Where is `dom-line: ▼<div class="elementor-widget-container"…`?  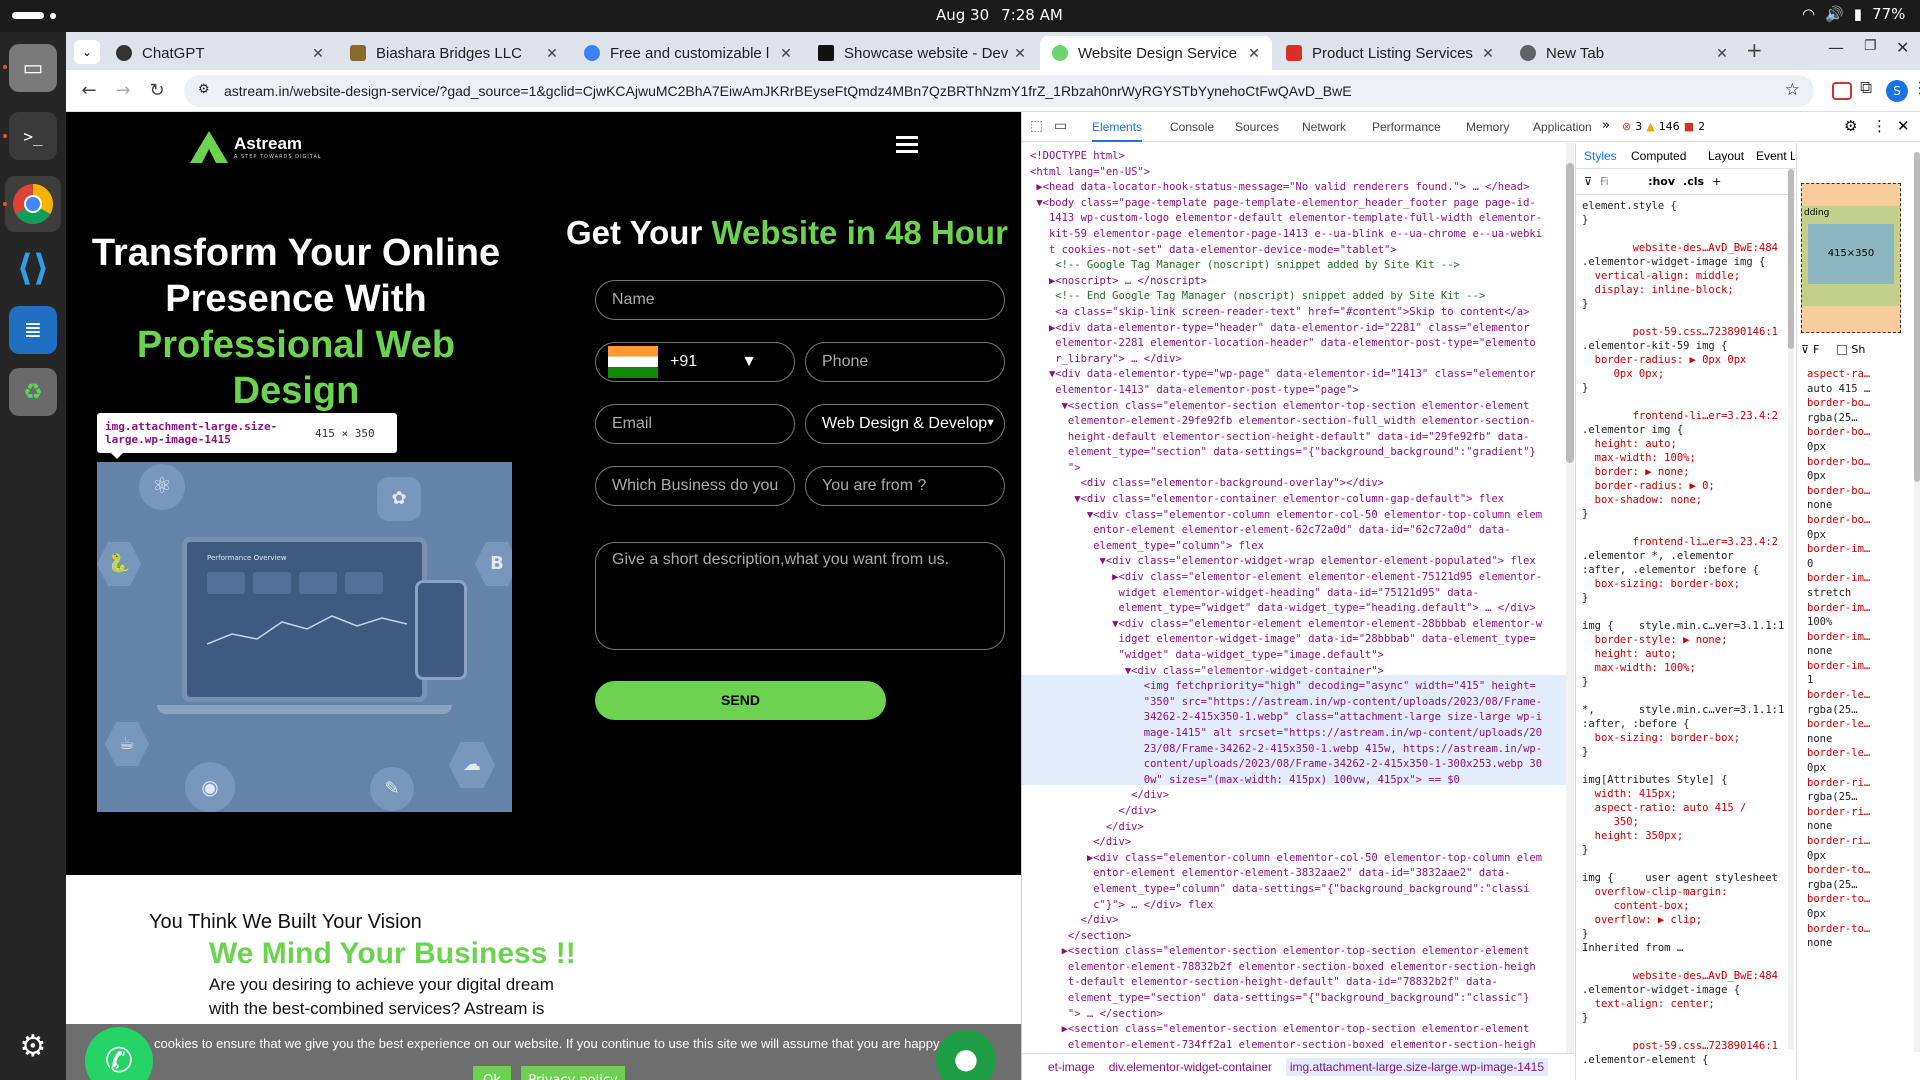 dom-line: ▼<div class="elementor-widget-container"… is located at coordinates (1286, 672).